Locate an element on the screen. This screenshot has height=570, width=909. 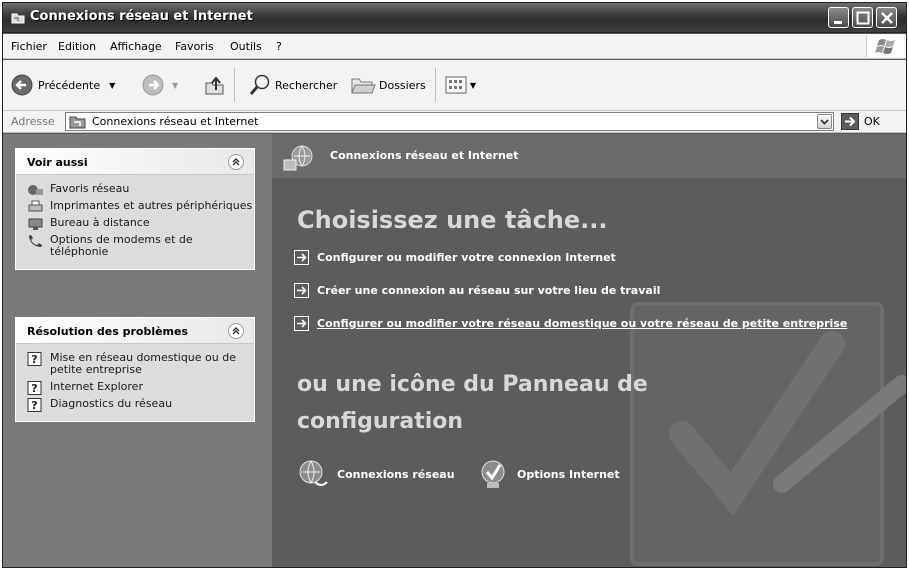
menu-affichage: Affichage is located at coordinates (136, 46).